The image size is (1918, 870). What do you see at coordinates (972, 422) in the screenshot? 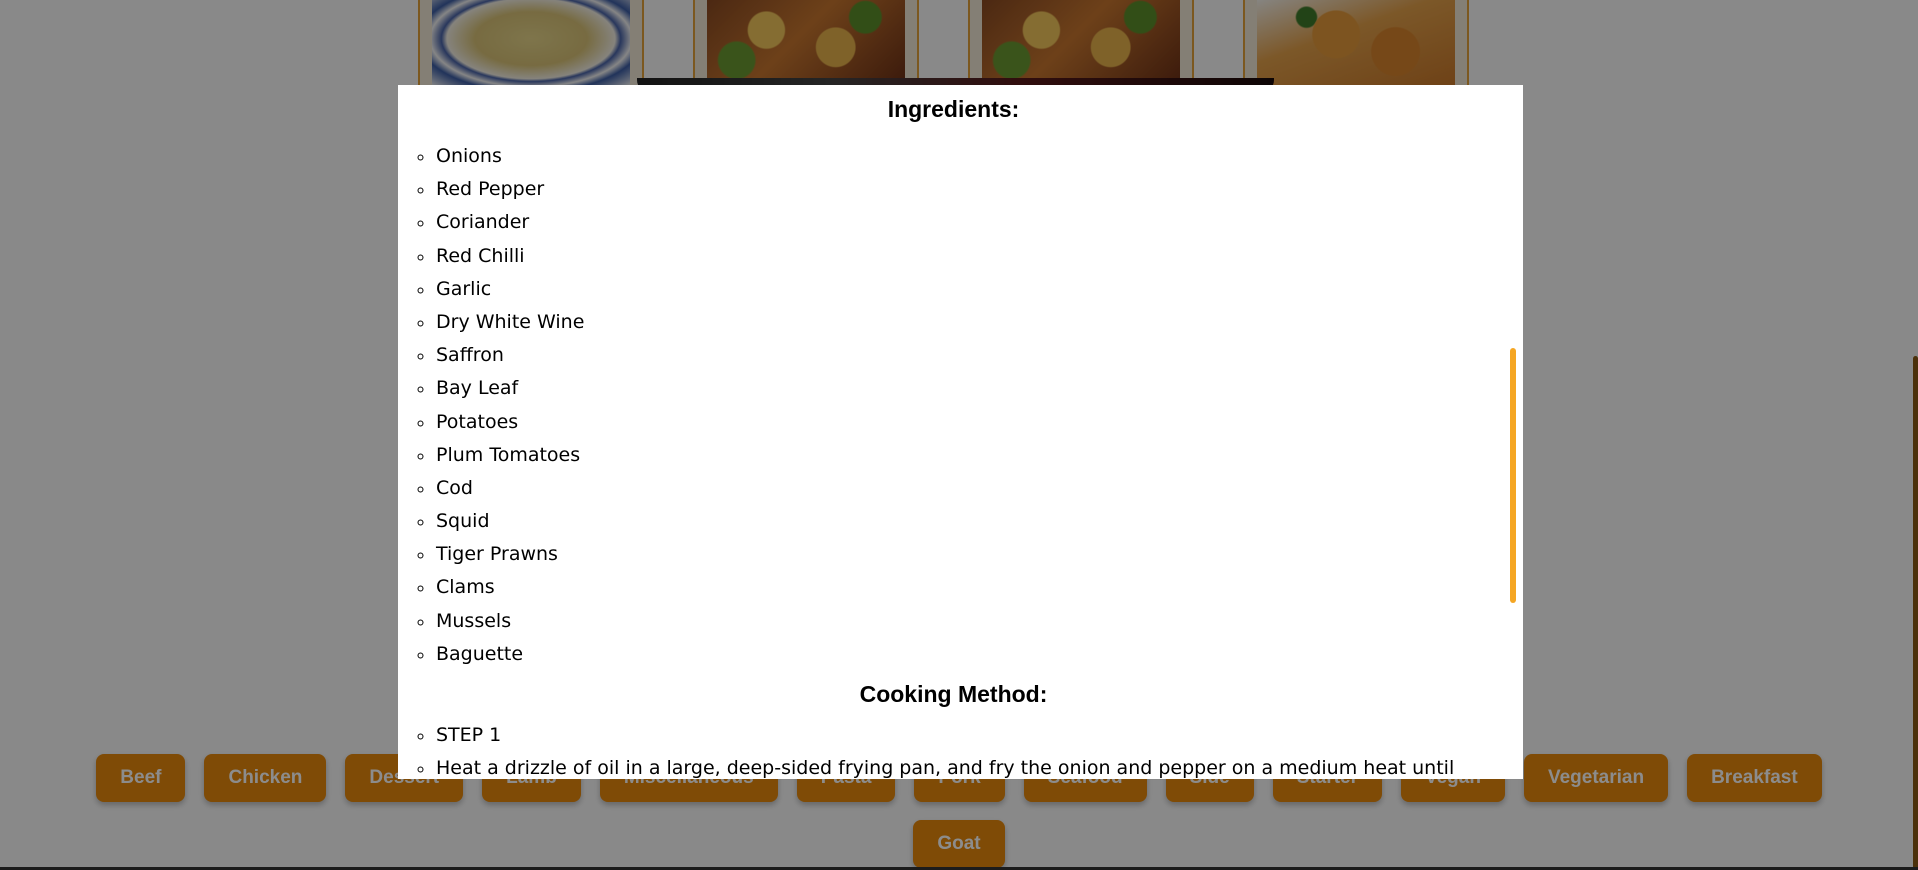
I see `ingredient-item: Potatoes` at bounding box center [972, 422].